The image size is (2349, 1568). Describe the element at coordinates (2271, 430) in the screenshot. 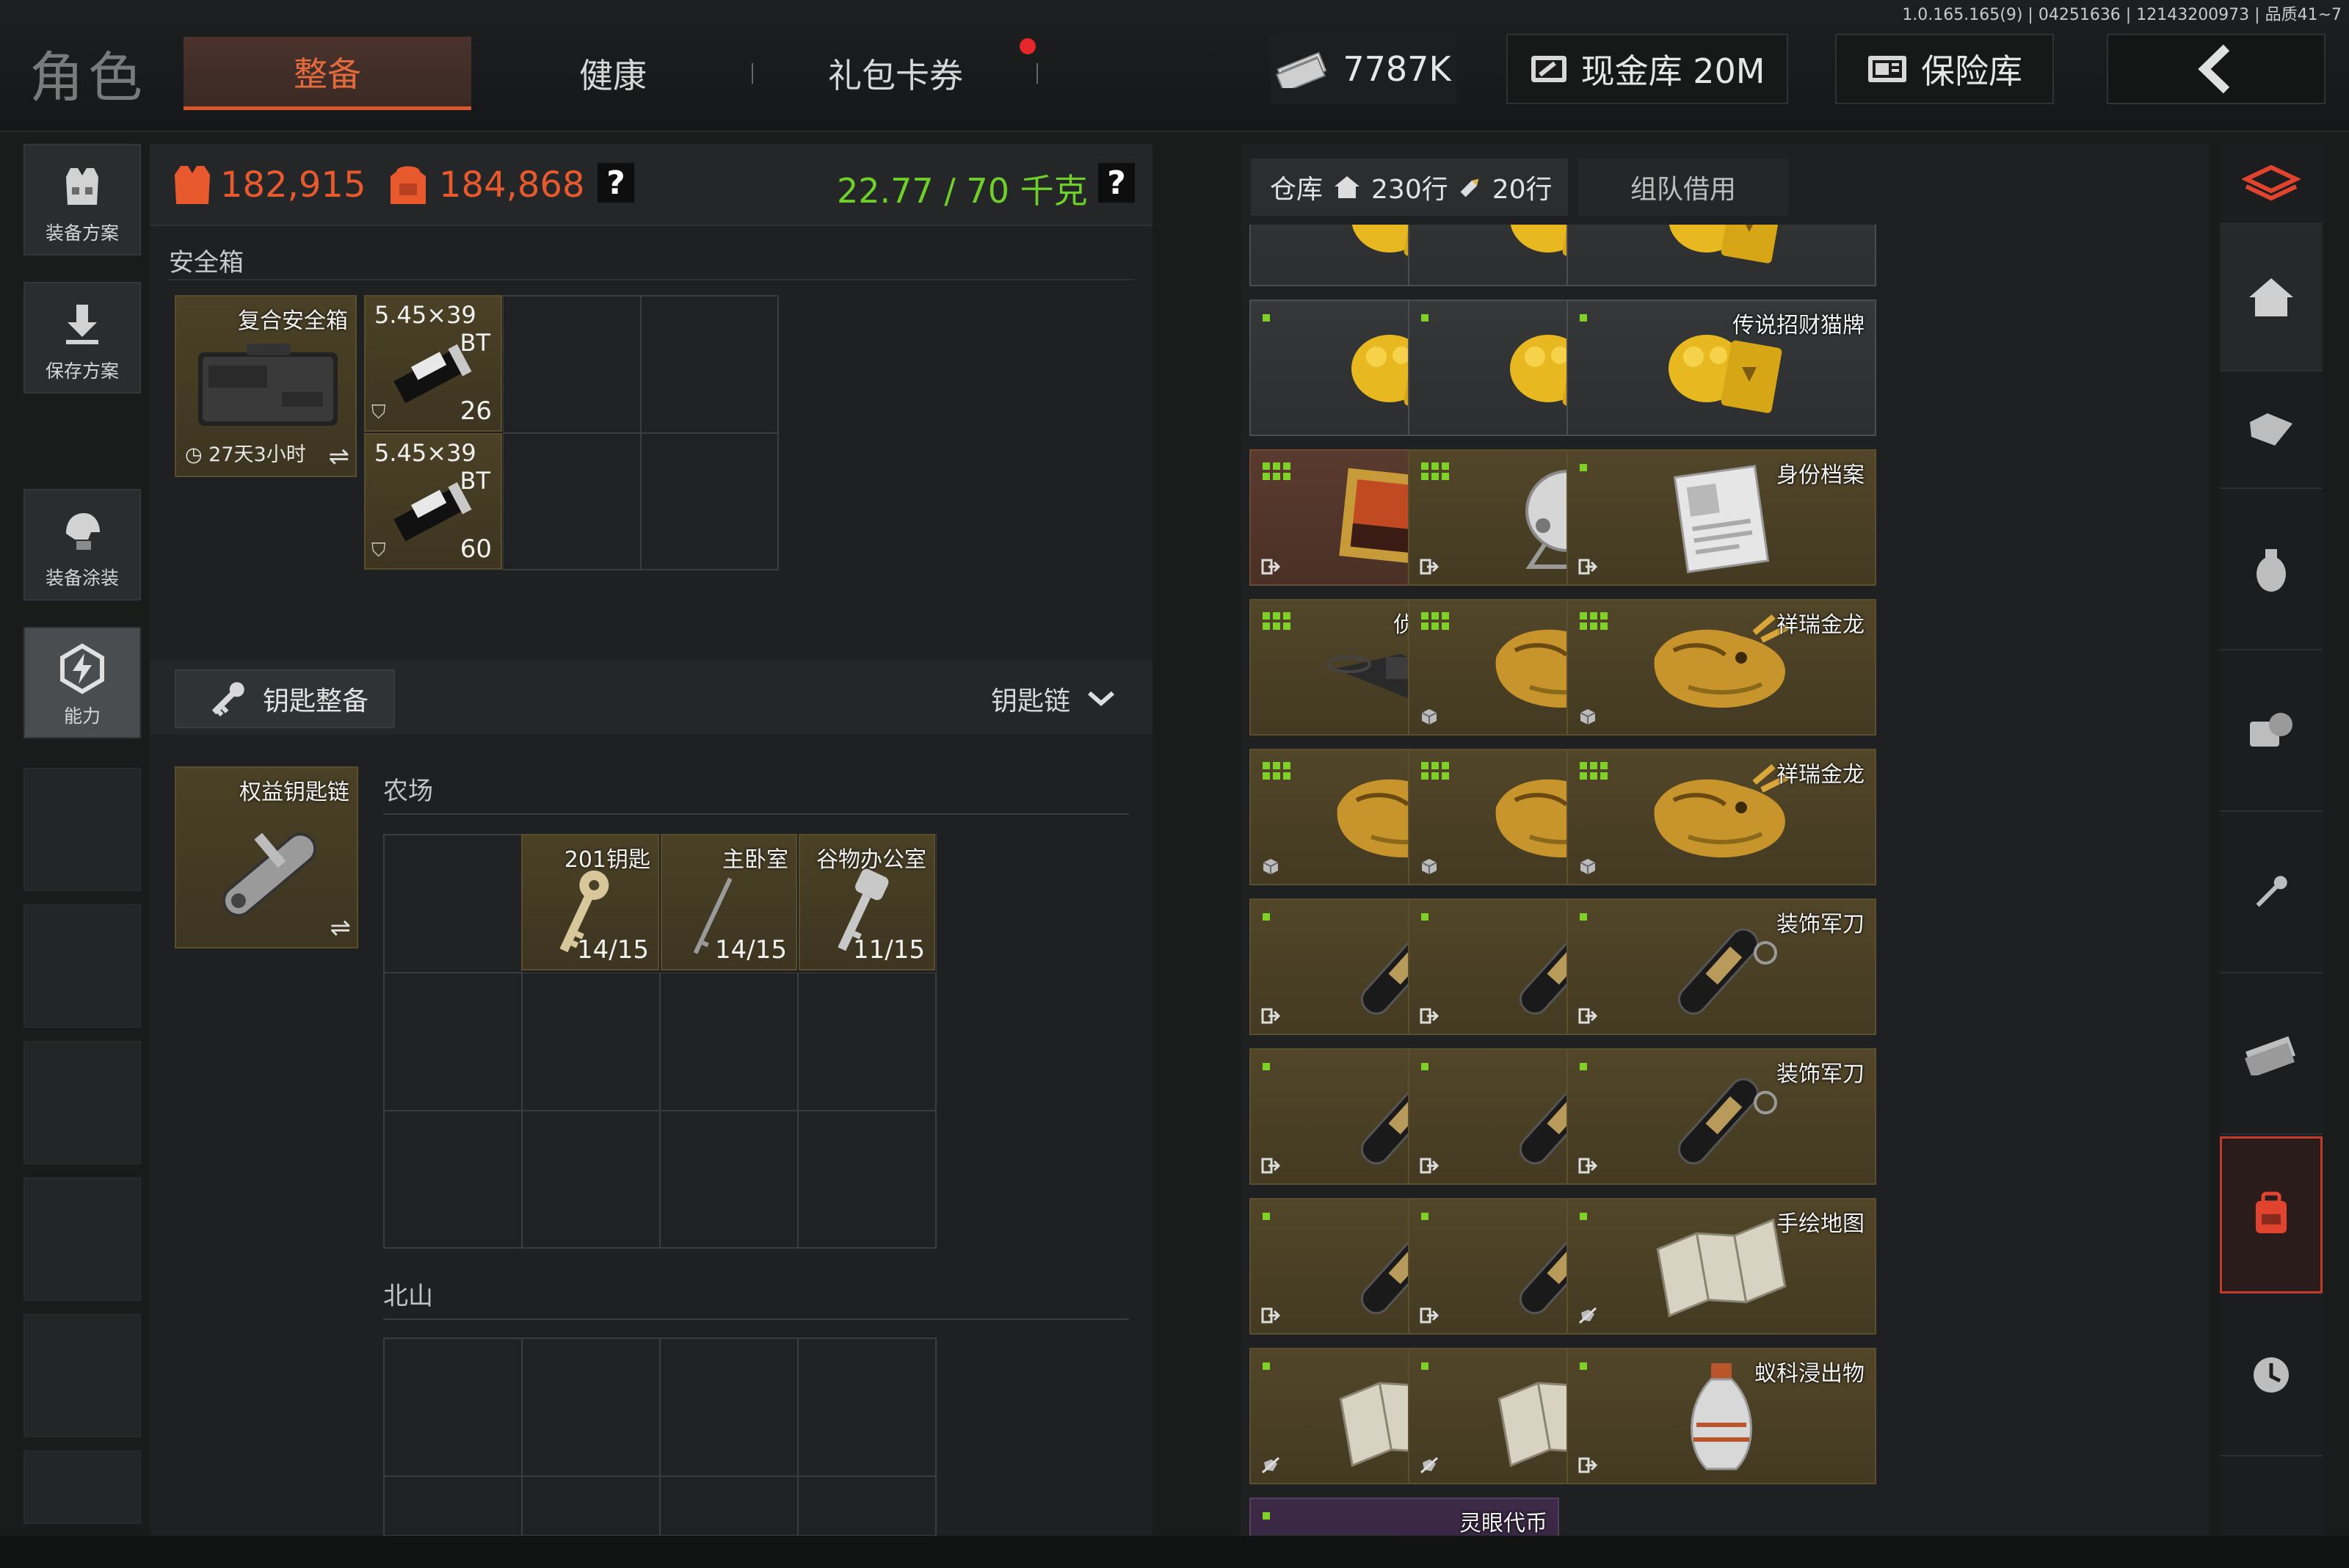

I see `nav-armor` at that location.